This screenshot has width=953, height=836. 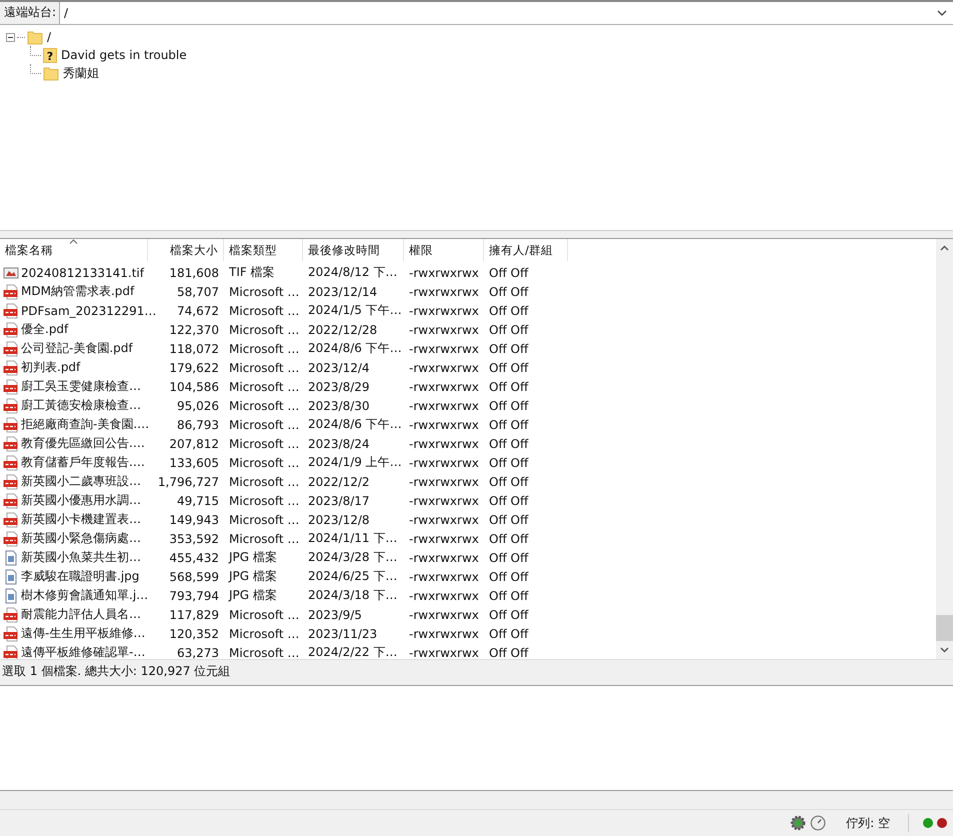 I want to click on file-name: 優全.pdf, so click(x=44, y=329).